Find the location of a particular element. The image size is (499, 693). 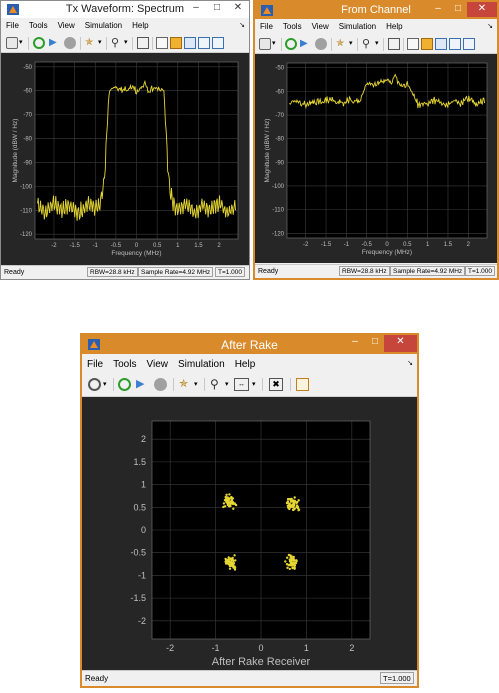

title-bar: Tx Waveform: Spectrum – □ ✕ is located at coordinates (125, 9).